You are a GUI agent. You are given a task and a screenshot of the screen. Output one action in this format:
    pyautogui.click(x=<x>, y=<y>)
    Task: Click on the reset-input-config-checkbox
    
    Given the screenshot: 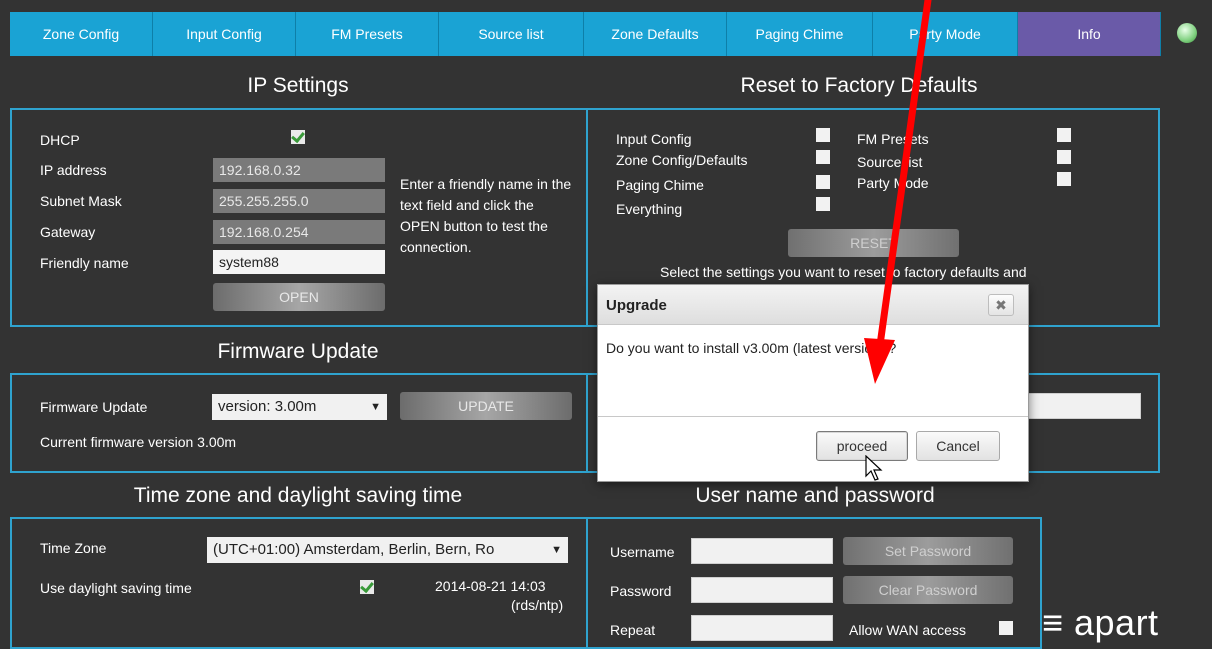 What is the action you would take?
    pyautogui.click(x=823, y=135)
    